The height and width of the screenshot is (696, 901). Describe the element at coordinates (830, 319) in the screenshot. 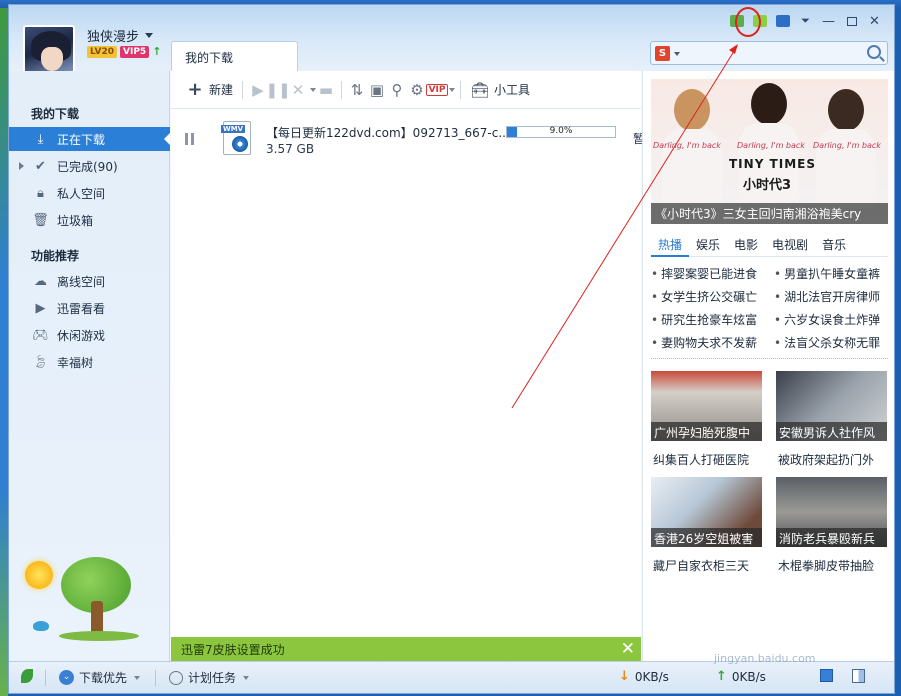

I see `news-link: 六岁女误食土炸弹` at that location.